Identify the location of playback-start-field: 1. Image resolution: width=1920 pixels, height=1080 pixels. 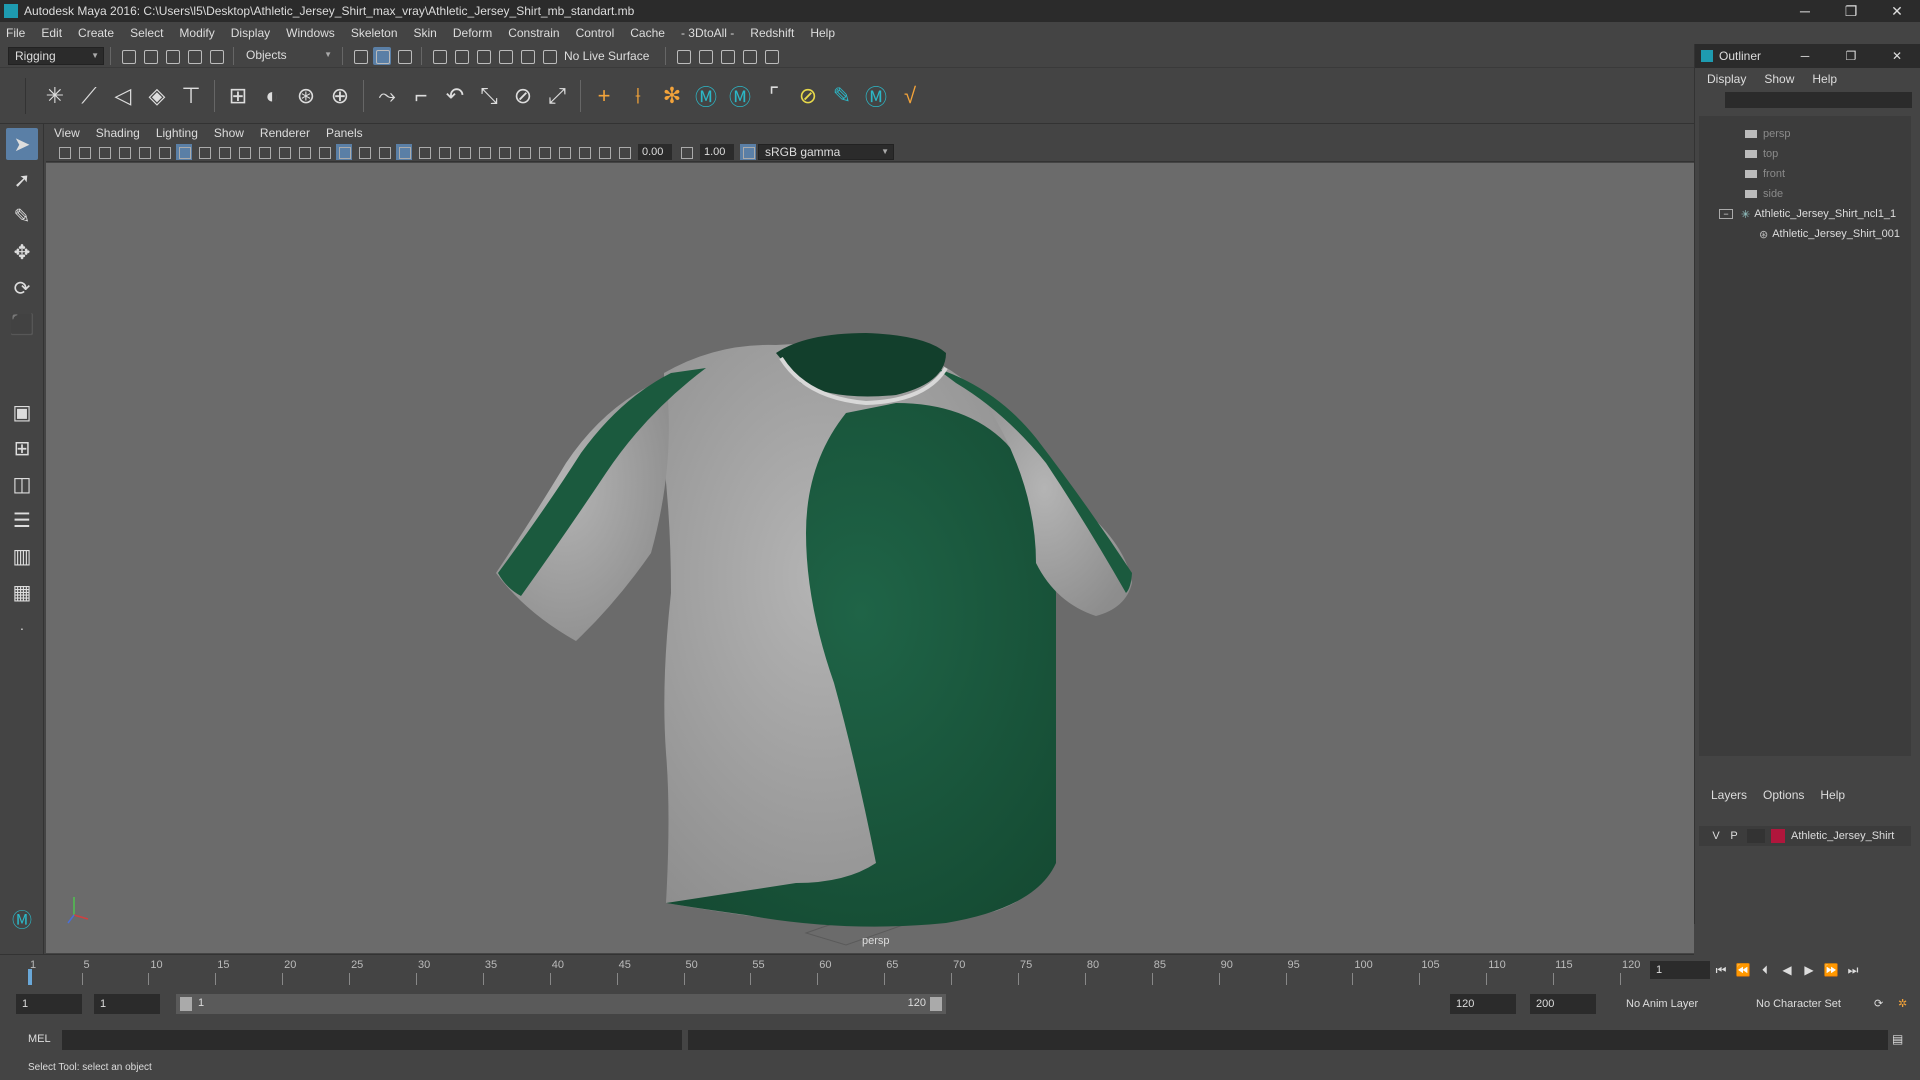
(127, 1004).